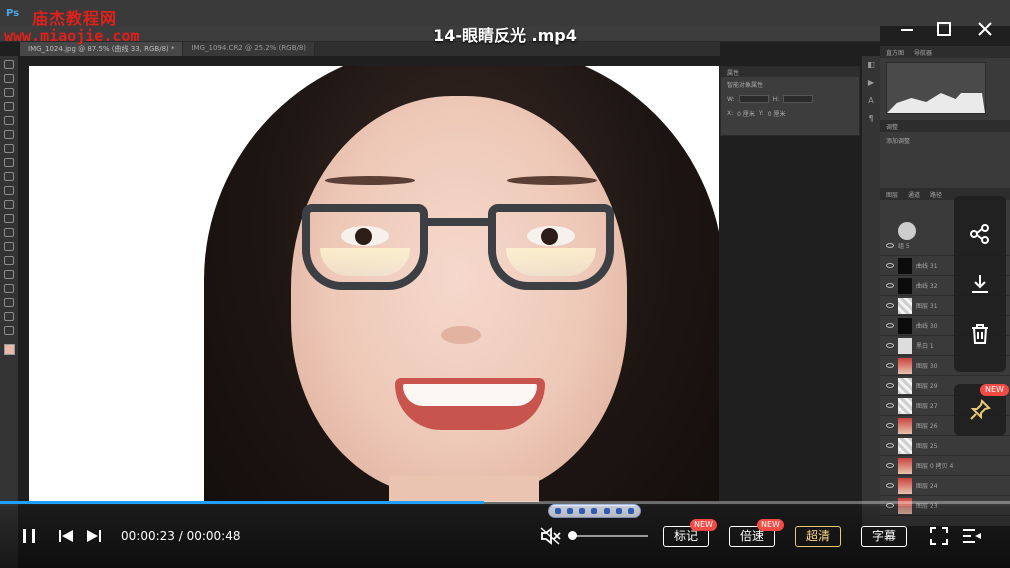 The height and width of the screenshot is (568, 1010). I want to click on adjustments-tabs: 调整, so click(945, 126).